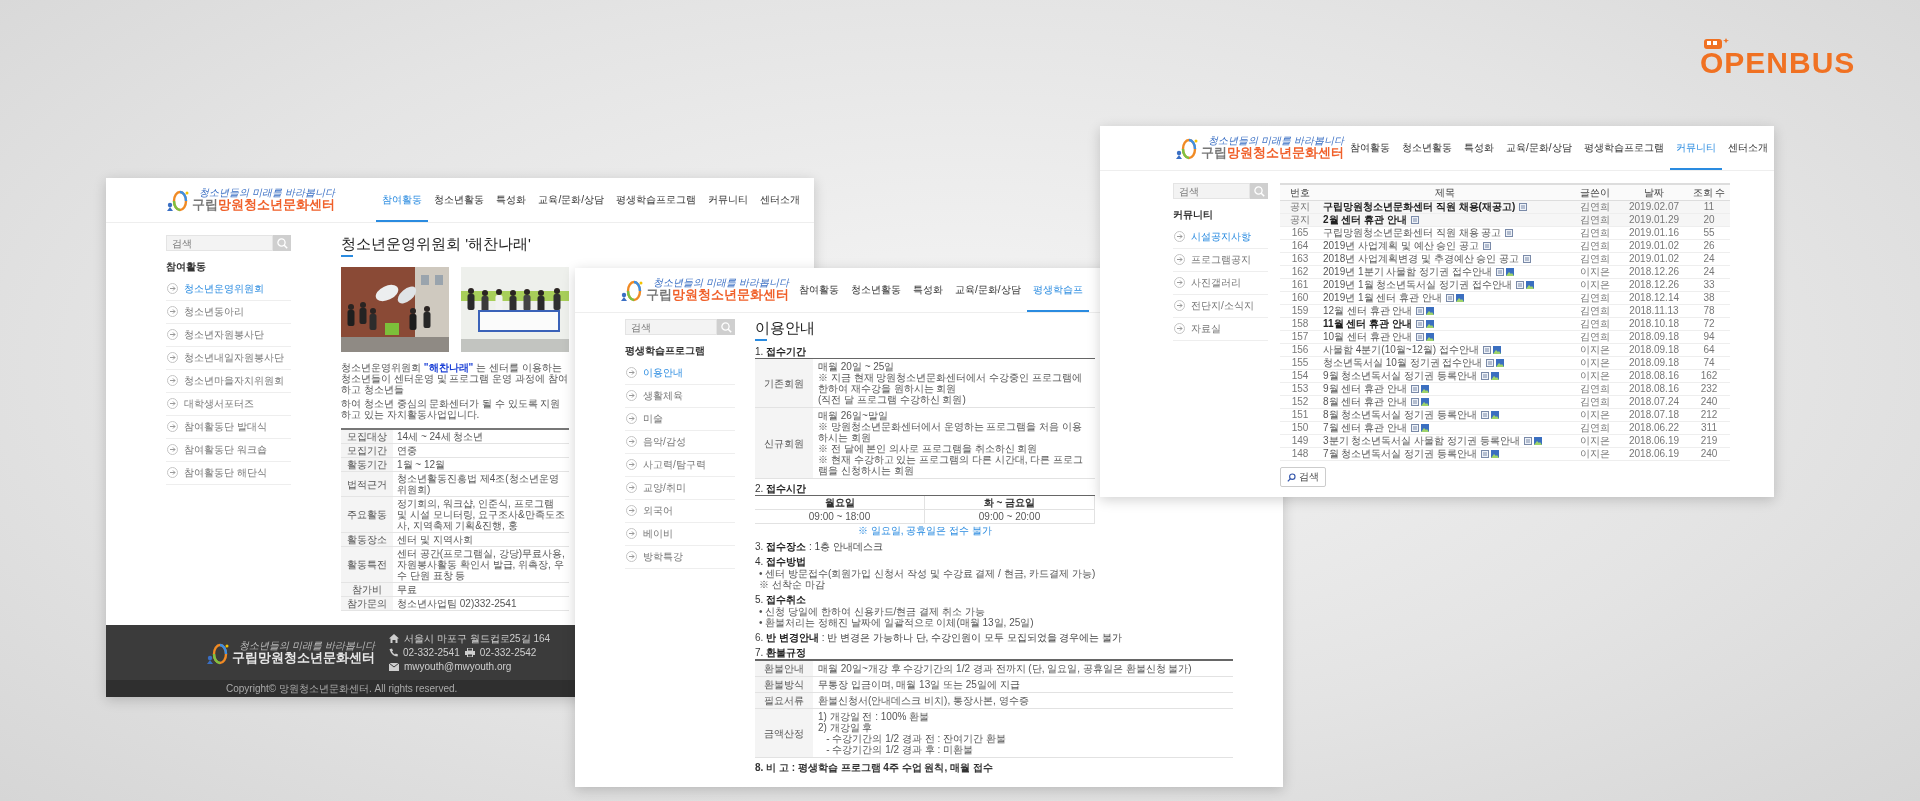 The image size is (1920, 801). I want to click on sidebar-item: 청소년내일자원봉사단, so click(228, 358).